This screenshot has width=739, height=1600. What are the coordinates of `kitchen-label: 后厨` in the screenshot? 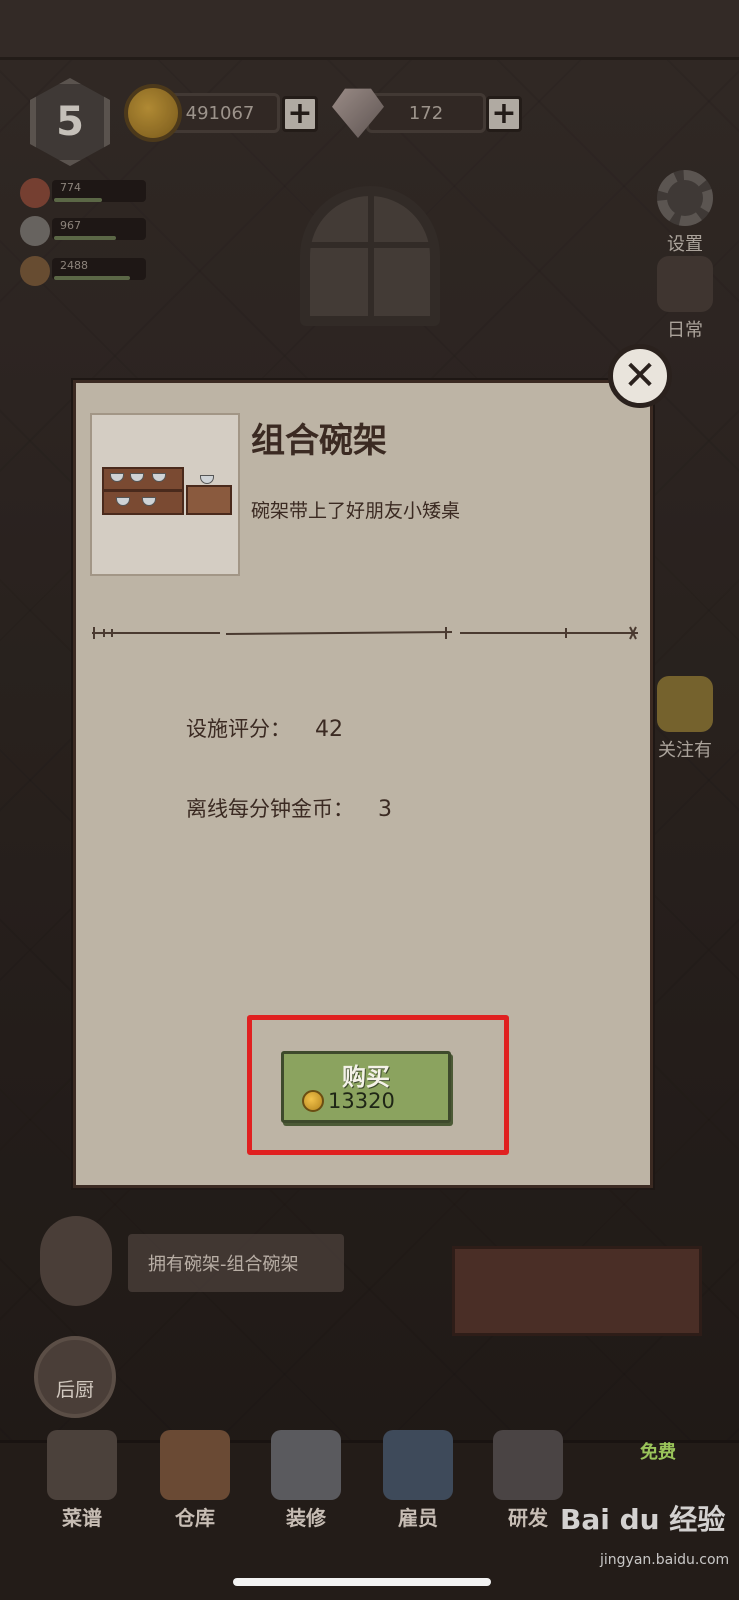 It's located at (74, 1390).